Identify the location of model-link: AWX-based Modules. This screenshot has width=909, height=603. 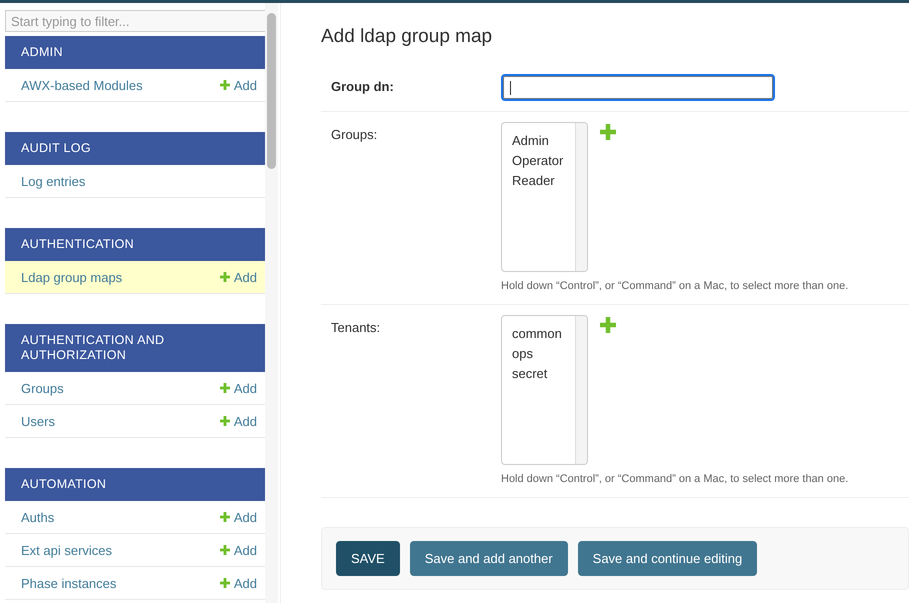
(82, 85).